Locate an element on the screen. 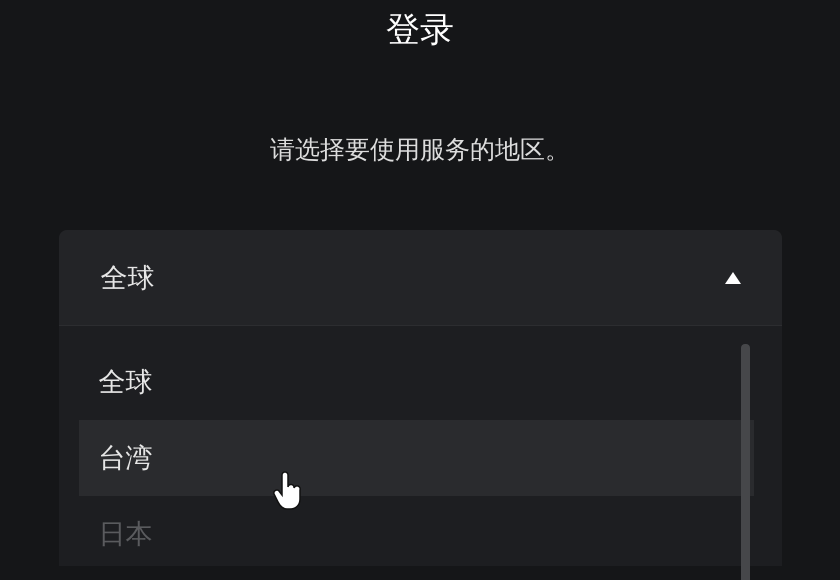 Image resolution: width=840 pixels, height=580 pixels. hand-cursor-icon is located at coordinates (287, 491).